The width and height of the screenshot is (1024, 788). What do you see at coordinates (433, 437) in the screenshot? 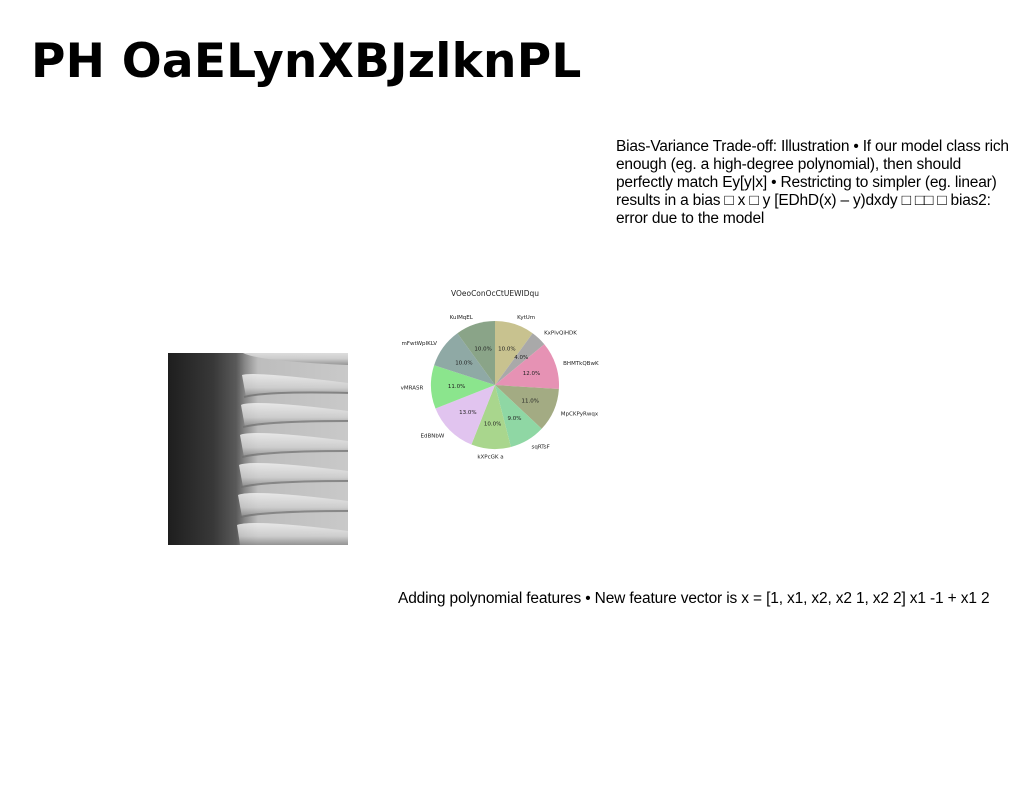
I see `pie-category-label: EdBNbW` at bounding box center [433, 437].